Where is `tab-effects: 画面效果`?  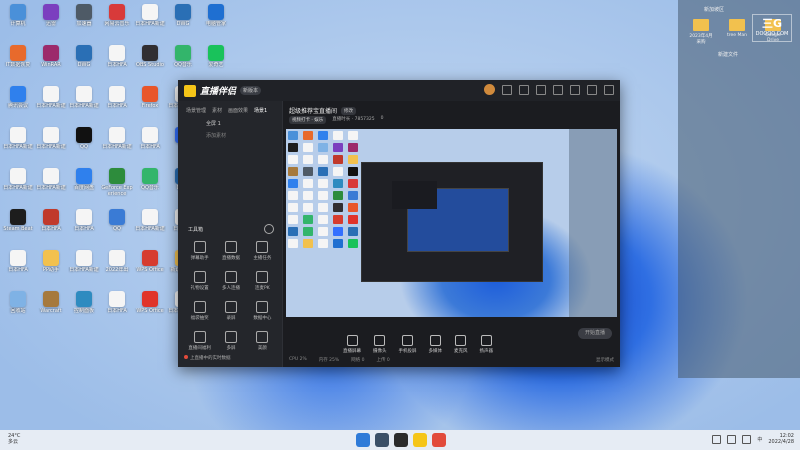 tab-effects: 画面效果 is located at coordinates (238, 110).